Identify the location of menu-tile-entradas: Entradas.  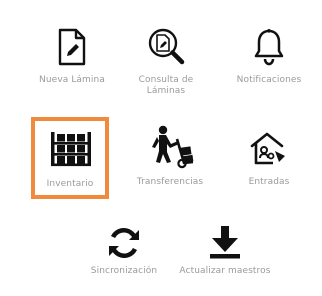
(269, 162).